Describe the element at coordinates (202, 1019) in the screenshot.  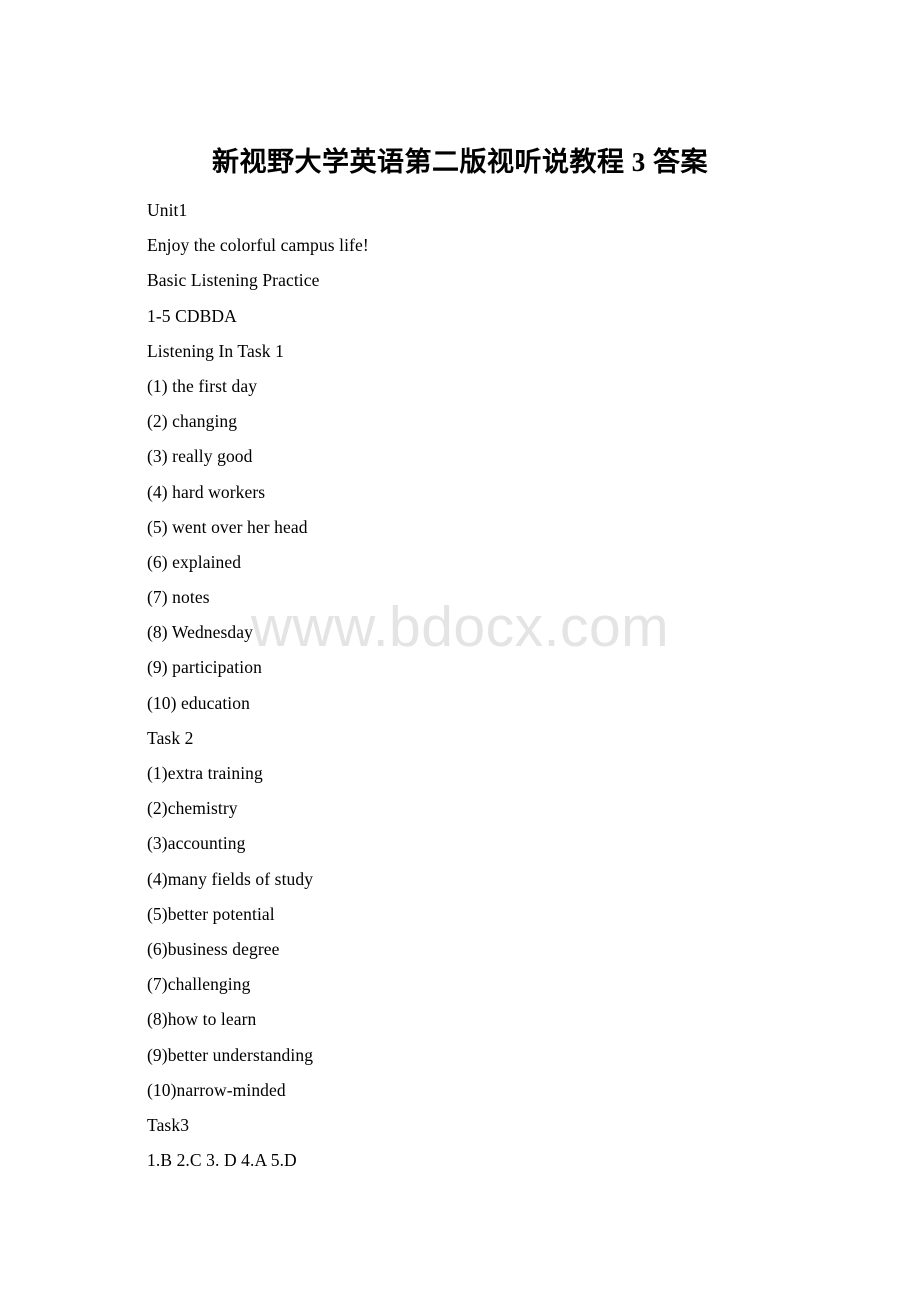
I see `document-line: (8)how to learn` at that location.